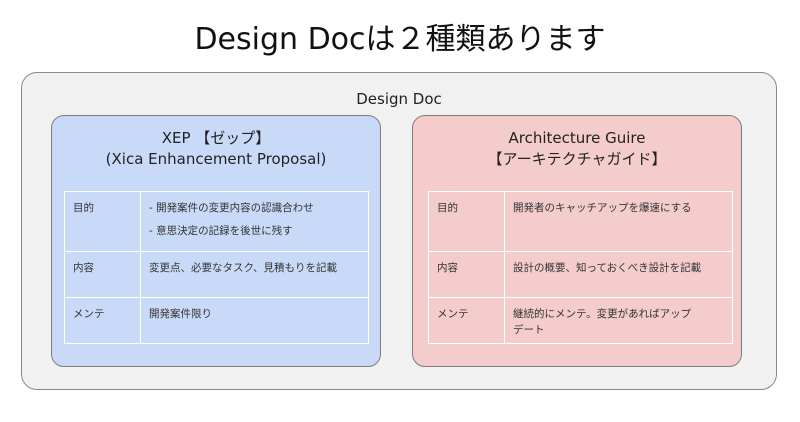  I want to click on row-value-content: 設計の概要、知っておくべき設計を記載, so click(618, 274).